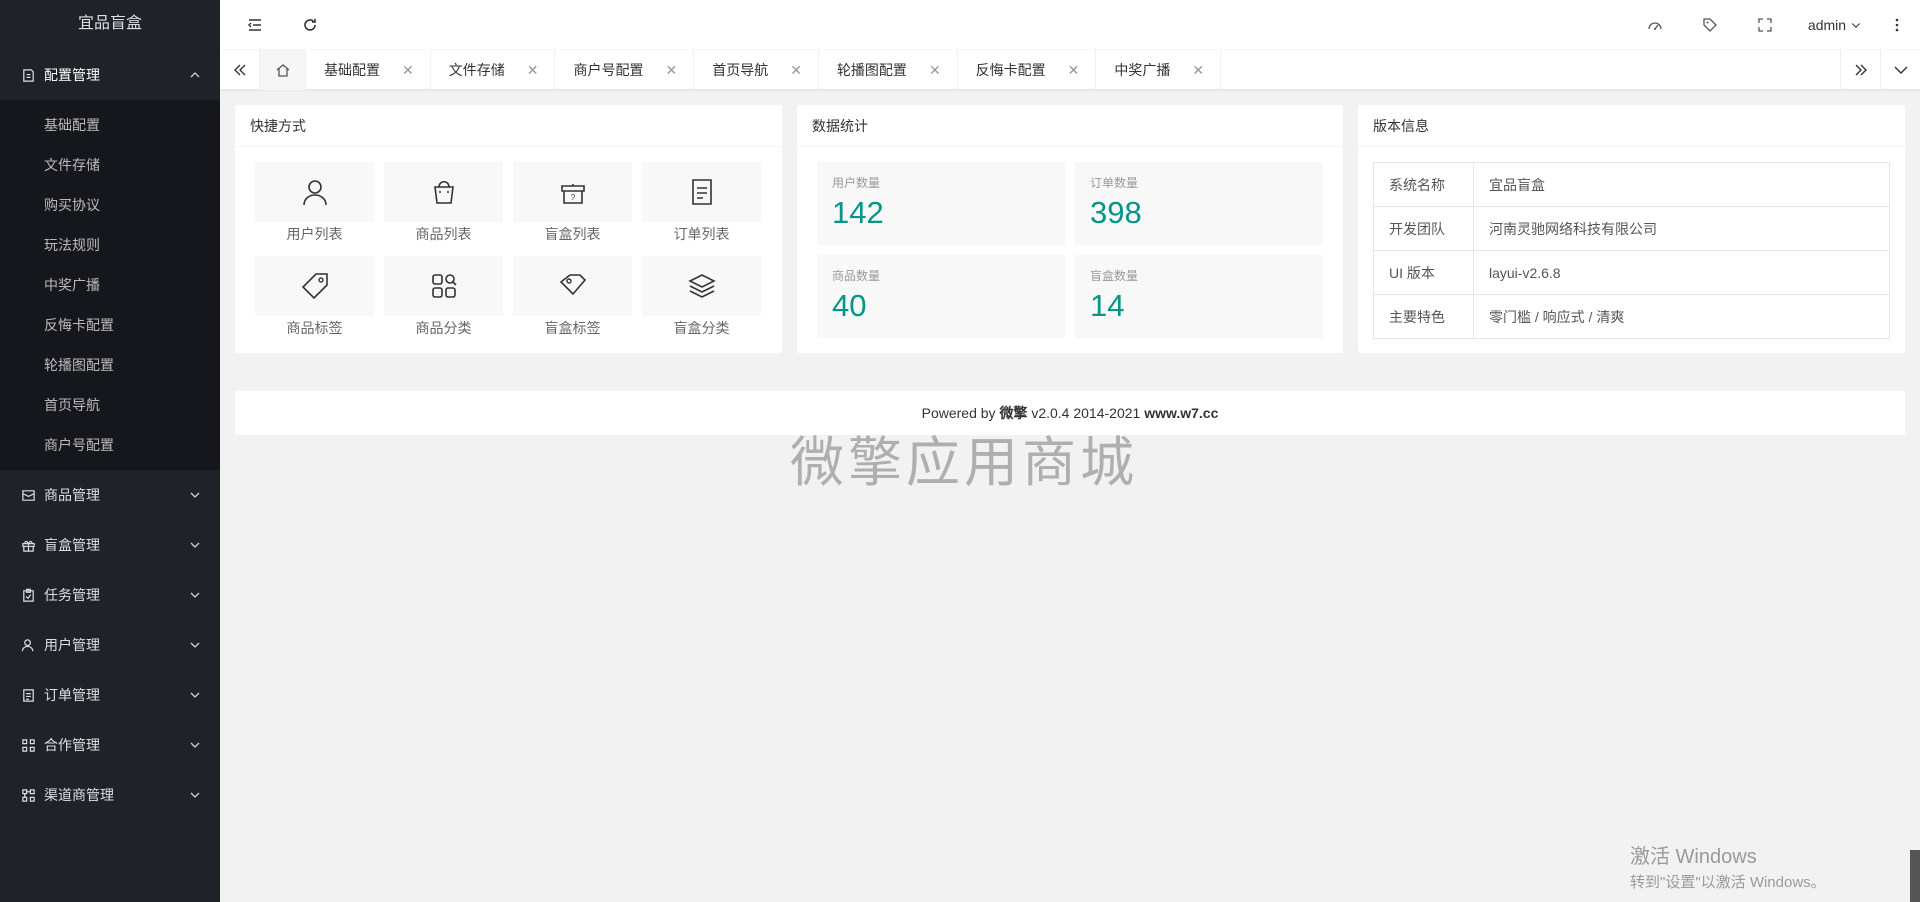 Image resolution: width=1920 pixels, height=902 pixels. What do you see at coordinates (1900, 70) in the screenshot?
I see `tabs-menu-button` at bounding box center [1900, 70].